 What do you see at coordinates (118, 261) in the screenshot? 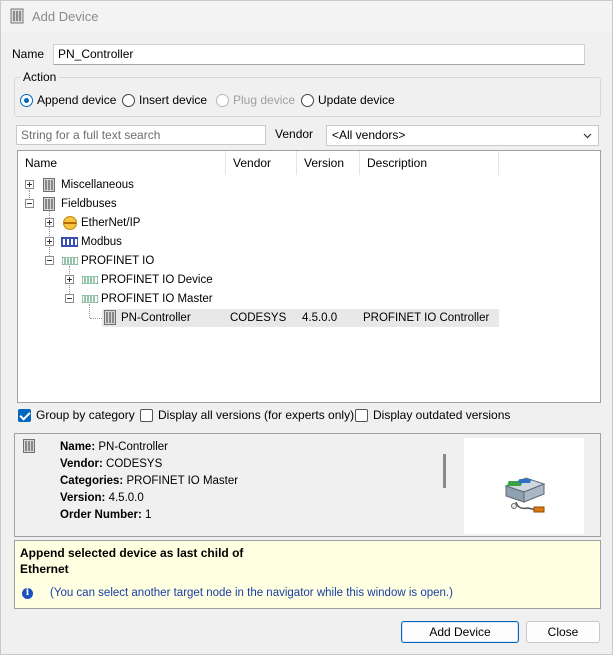
I see `tree-row-name: PROFINET IO` at bounding box center [118, 261].